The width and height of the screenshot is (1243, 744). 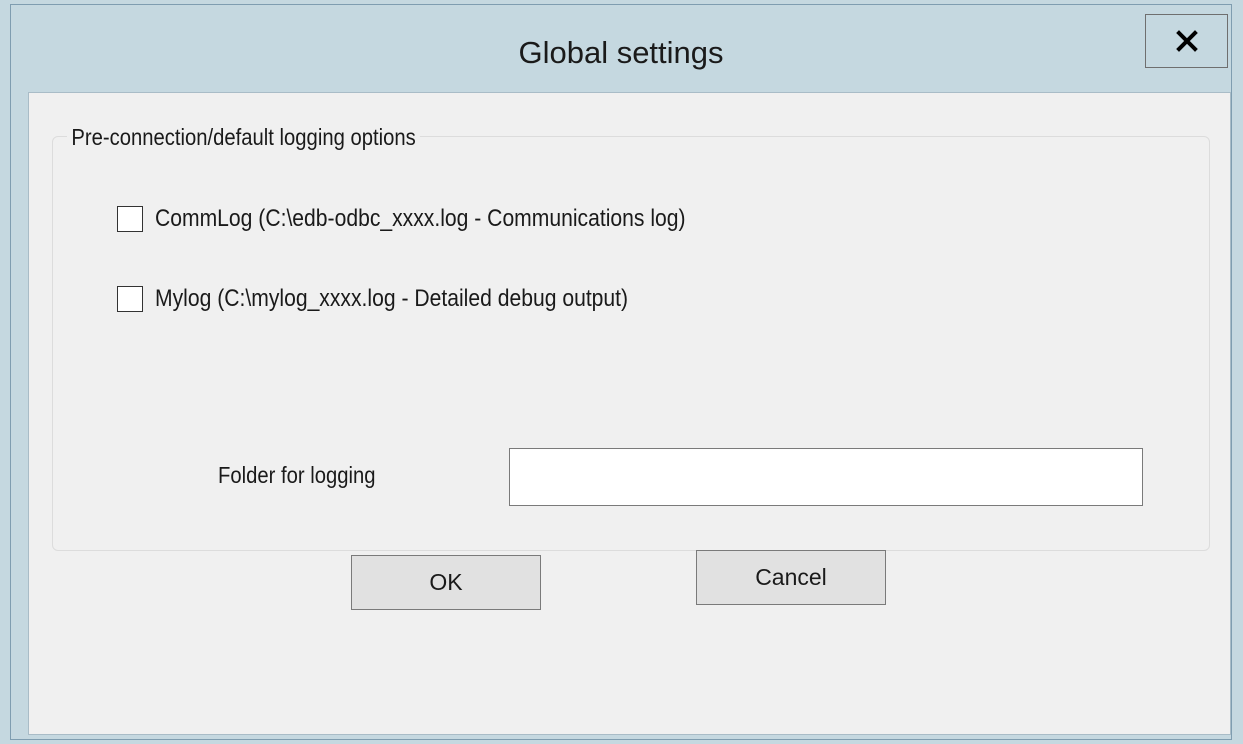 What do you see at coordinates (791, 577) in the screenshot?
I see `cancel-button: Cancel` at bounding box center [791, 577].